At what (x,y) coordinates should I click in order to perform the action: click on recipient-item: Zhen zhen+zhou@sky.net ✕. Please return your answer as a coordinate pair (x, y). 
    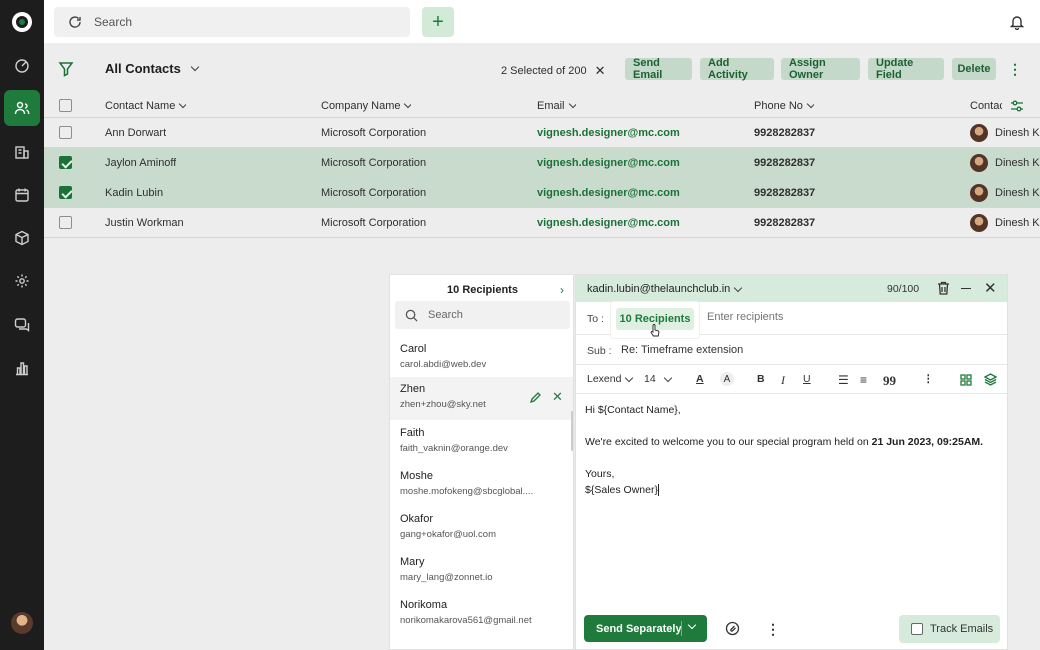
    Looking at the image, I should click on (481, 398).